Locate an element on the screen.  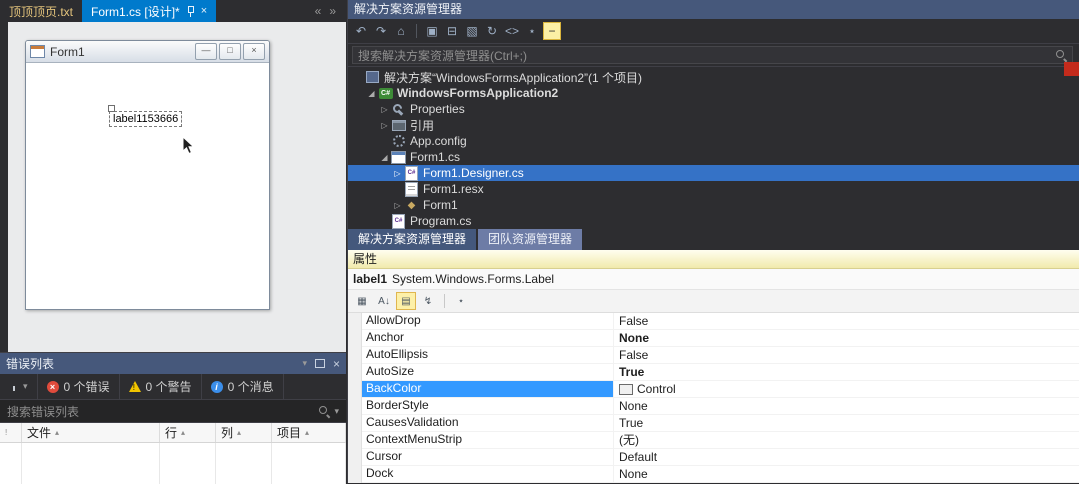
property-value: Default is located at coordinates (846, 457).